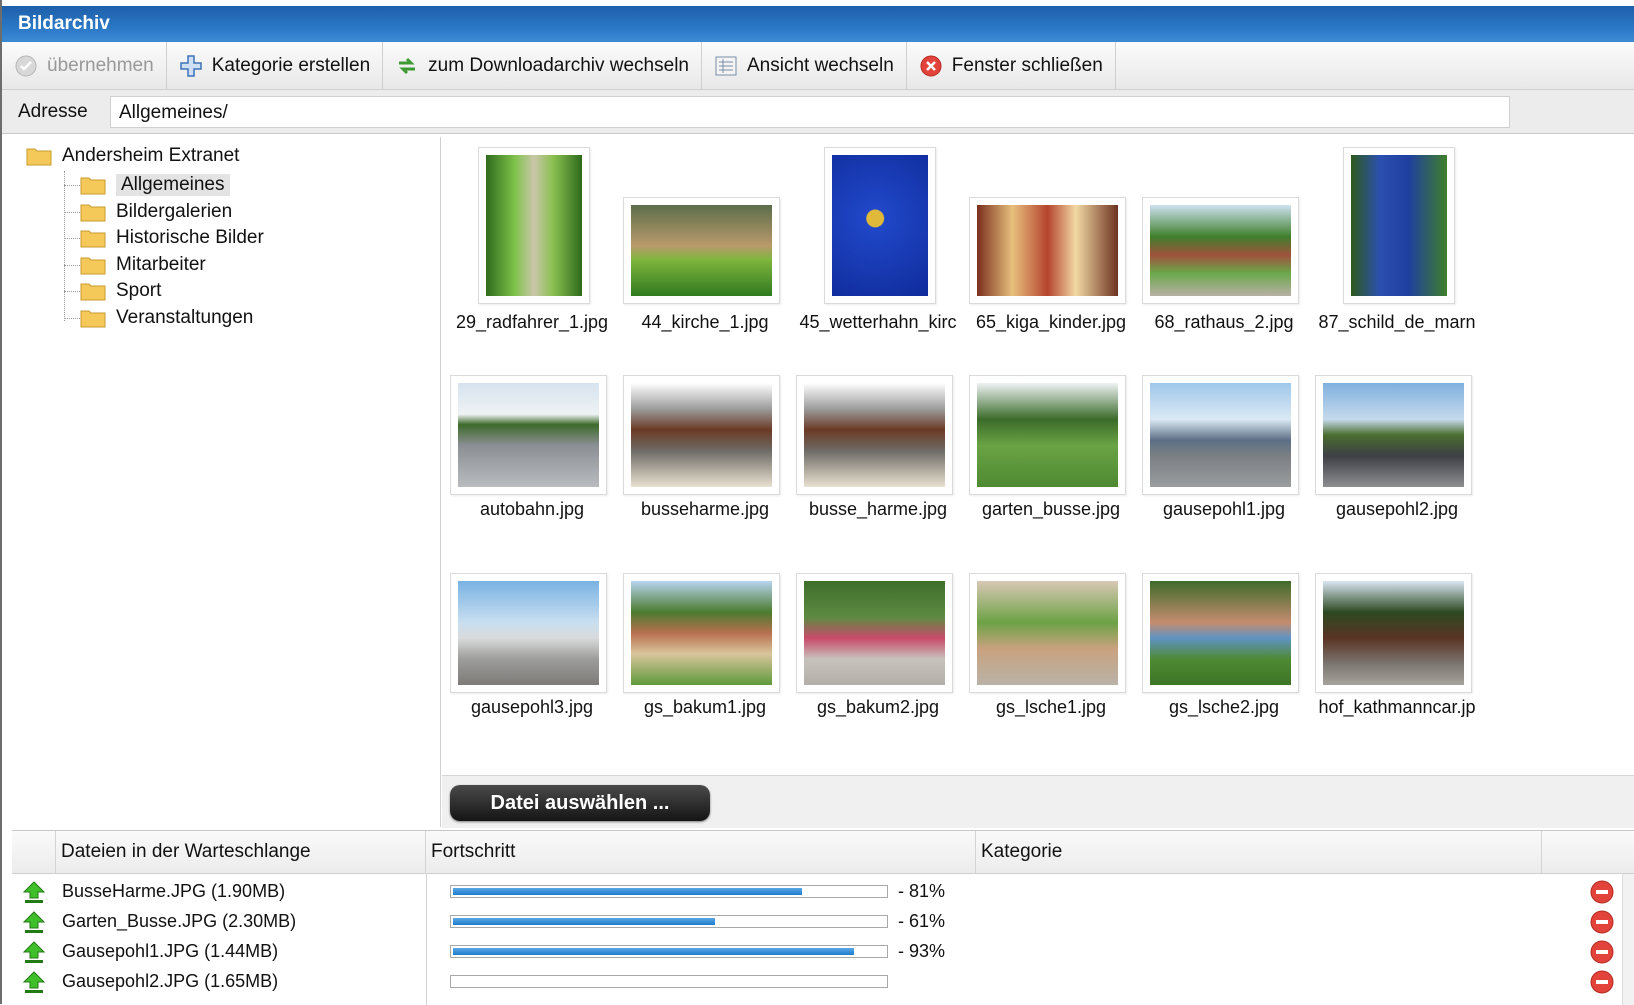 Image resolution: width=1634 pixels, height=1005 pixels. Describe the element at coordinates (878, 465) in the screenshot. I see `image-thumbnail: busse_harme.jpg` at that location.